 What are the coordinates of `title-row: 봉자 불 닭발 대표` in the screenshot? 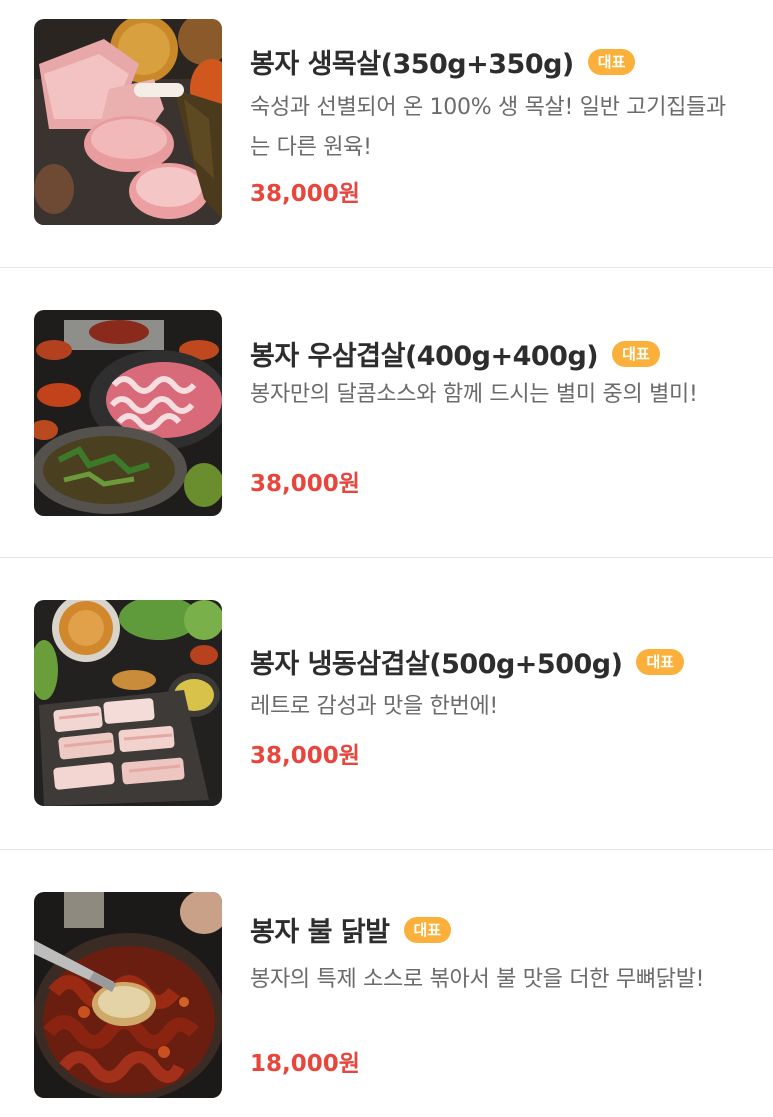 It's located at (351, 929).